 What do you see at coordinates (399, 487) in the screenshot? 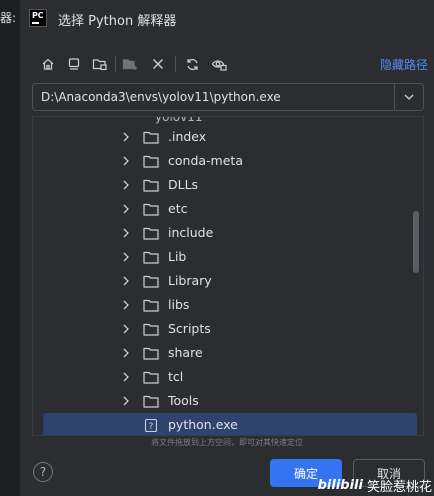
I see `watermark-text: 笑脸惹桃花` at bounding box center [399, 487].